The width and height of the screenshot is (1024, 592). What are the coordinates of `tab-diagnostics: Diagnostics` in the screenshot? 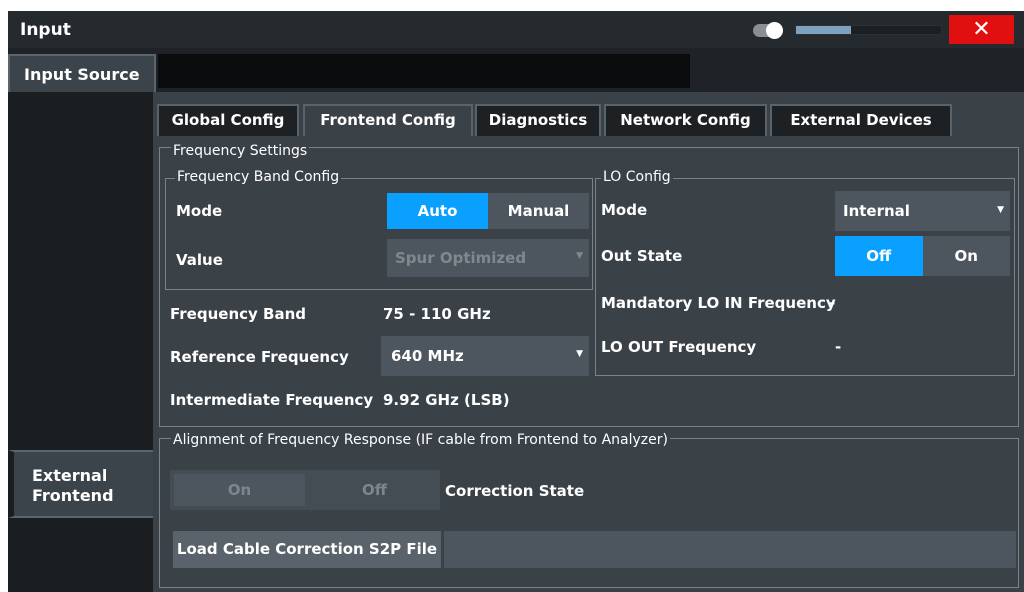 It's located at (538, 120).